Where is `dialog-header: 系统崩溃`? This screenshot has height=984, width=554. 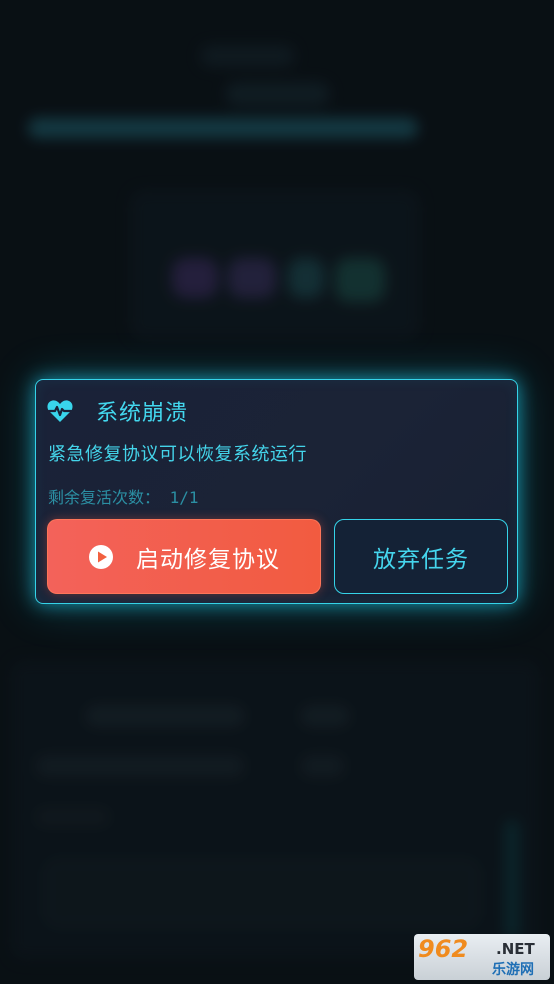 dialog-header: 系统崩溃 is located at coordinates (117, 411).